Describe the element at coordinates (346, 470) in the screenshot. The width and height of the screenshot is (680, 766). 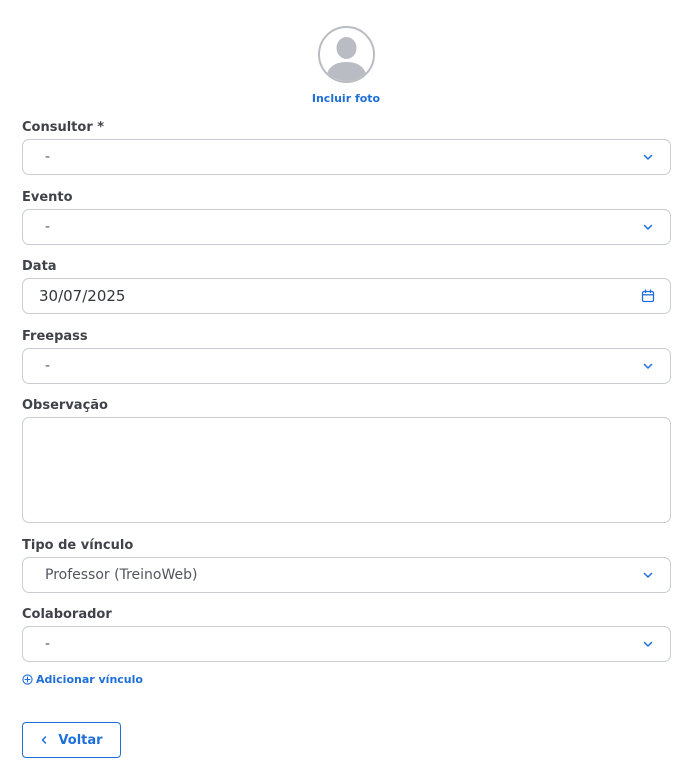
I see `observacao-textarea` at that location.